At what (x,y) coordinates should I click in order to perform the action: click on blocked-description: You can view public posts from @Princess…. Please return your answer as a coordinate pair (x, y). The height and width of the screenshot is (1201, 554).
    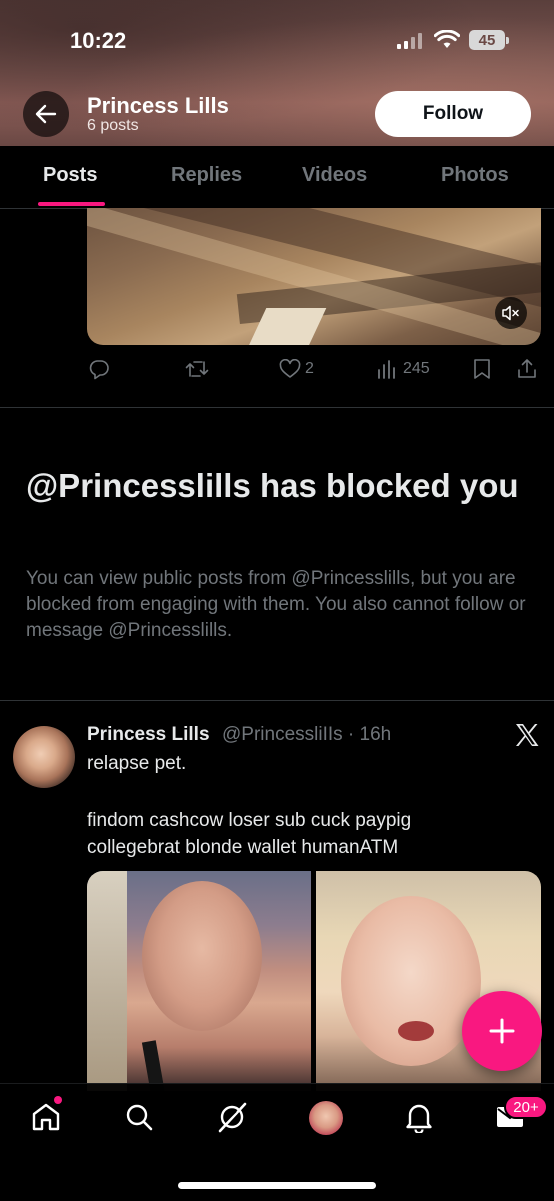
    Looking at the image, I should click on (276, 604).